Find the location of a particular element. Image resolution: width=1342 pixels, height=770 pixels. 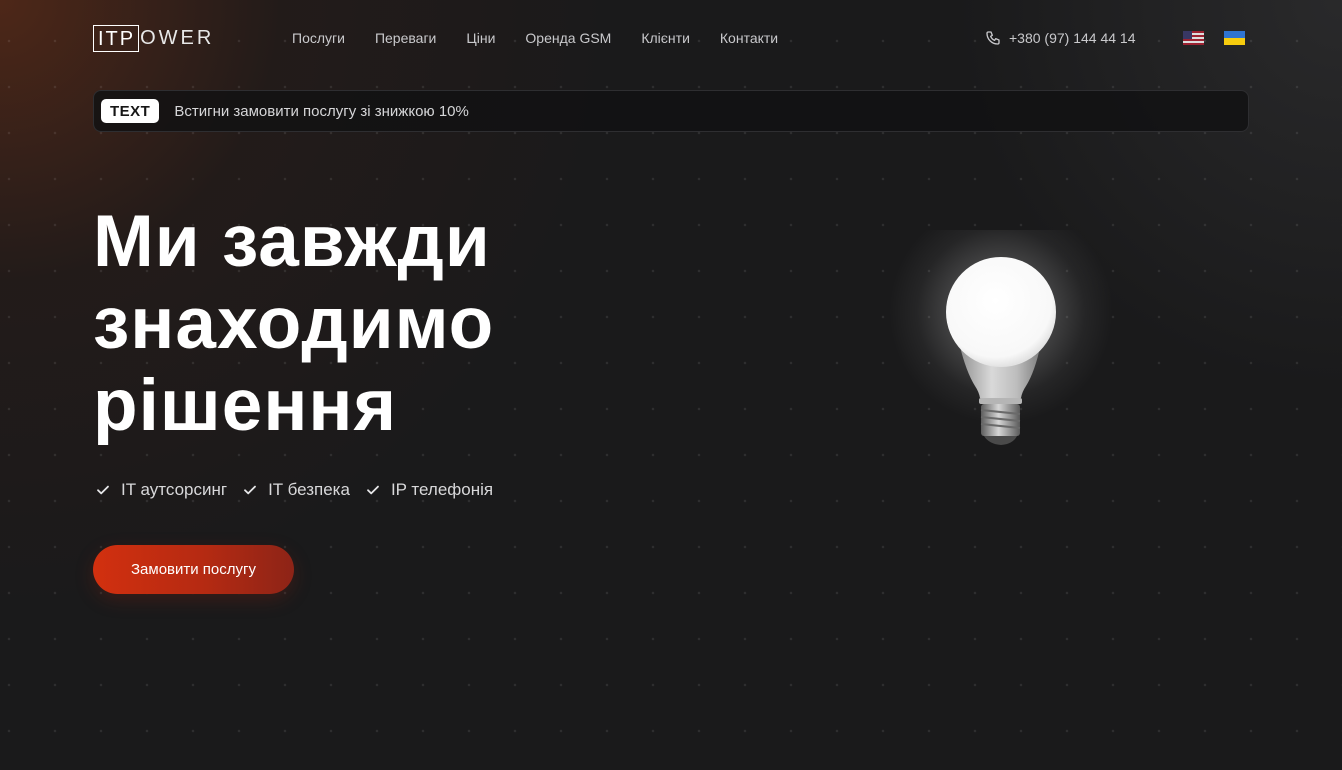

feature-item: IT безпека is located at coordinates (296, 490).